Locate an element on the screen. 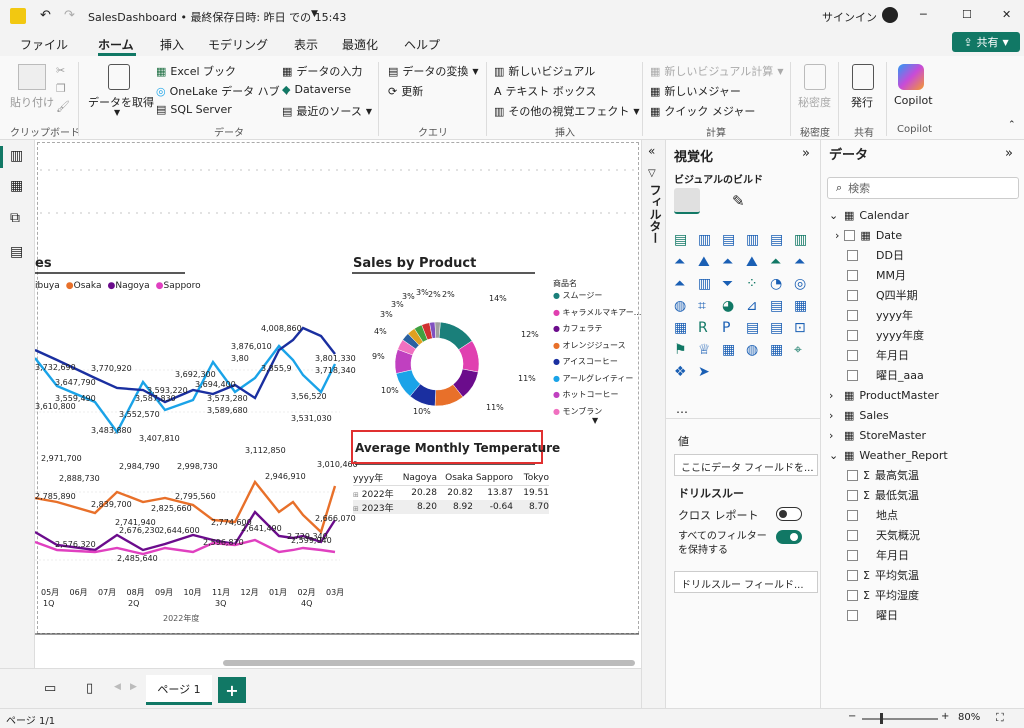 The width and height of the screenshot is (1024, 728). sensitivity-button: 秘密度 is located at coordinates (814, 102).